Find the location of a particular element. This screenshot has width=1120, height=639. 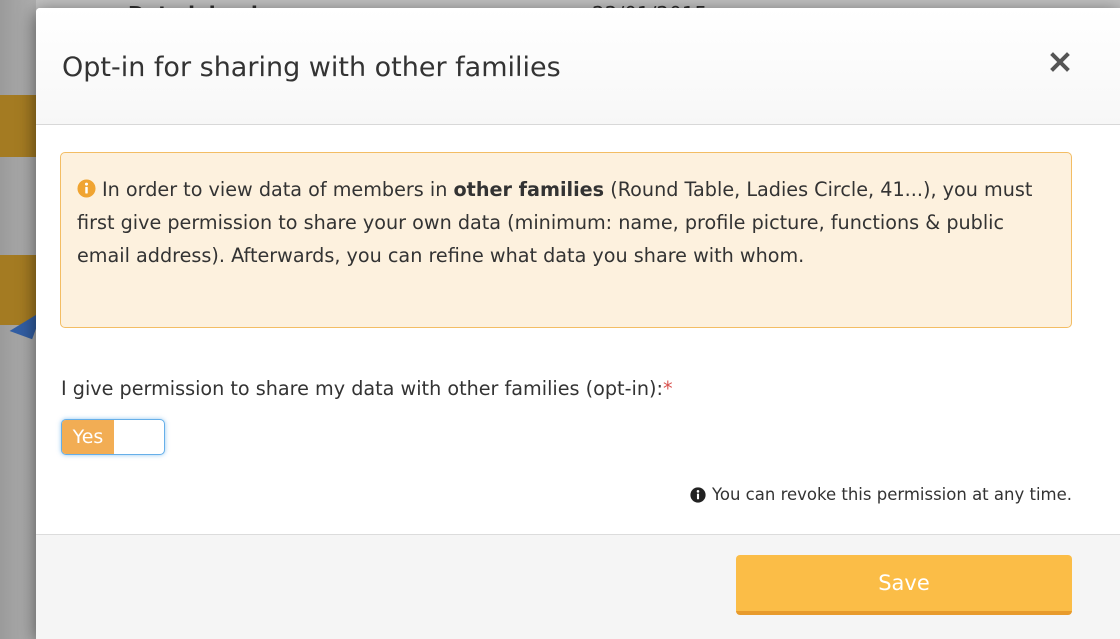

close-button is located at coordinates (1060, 62).